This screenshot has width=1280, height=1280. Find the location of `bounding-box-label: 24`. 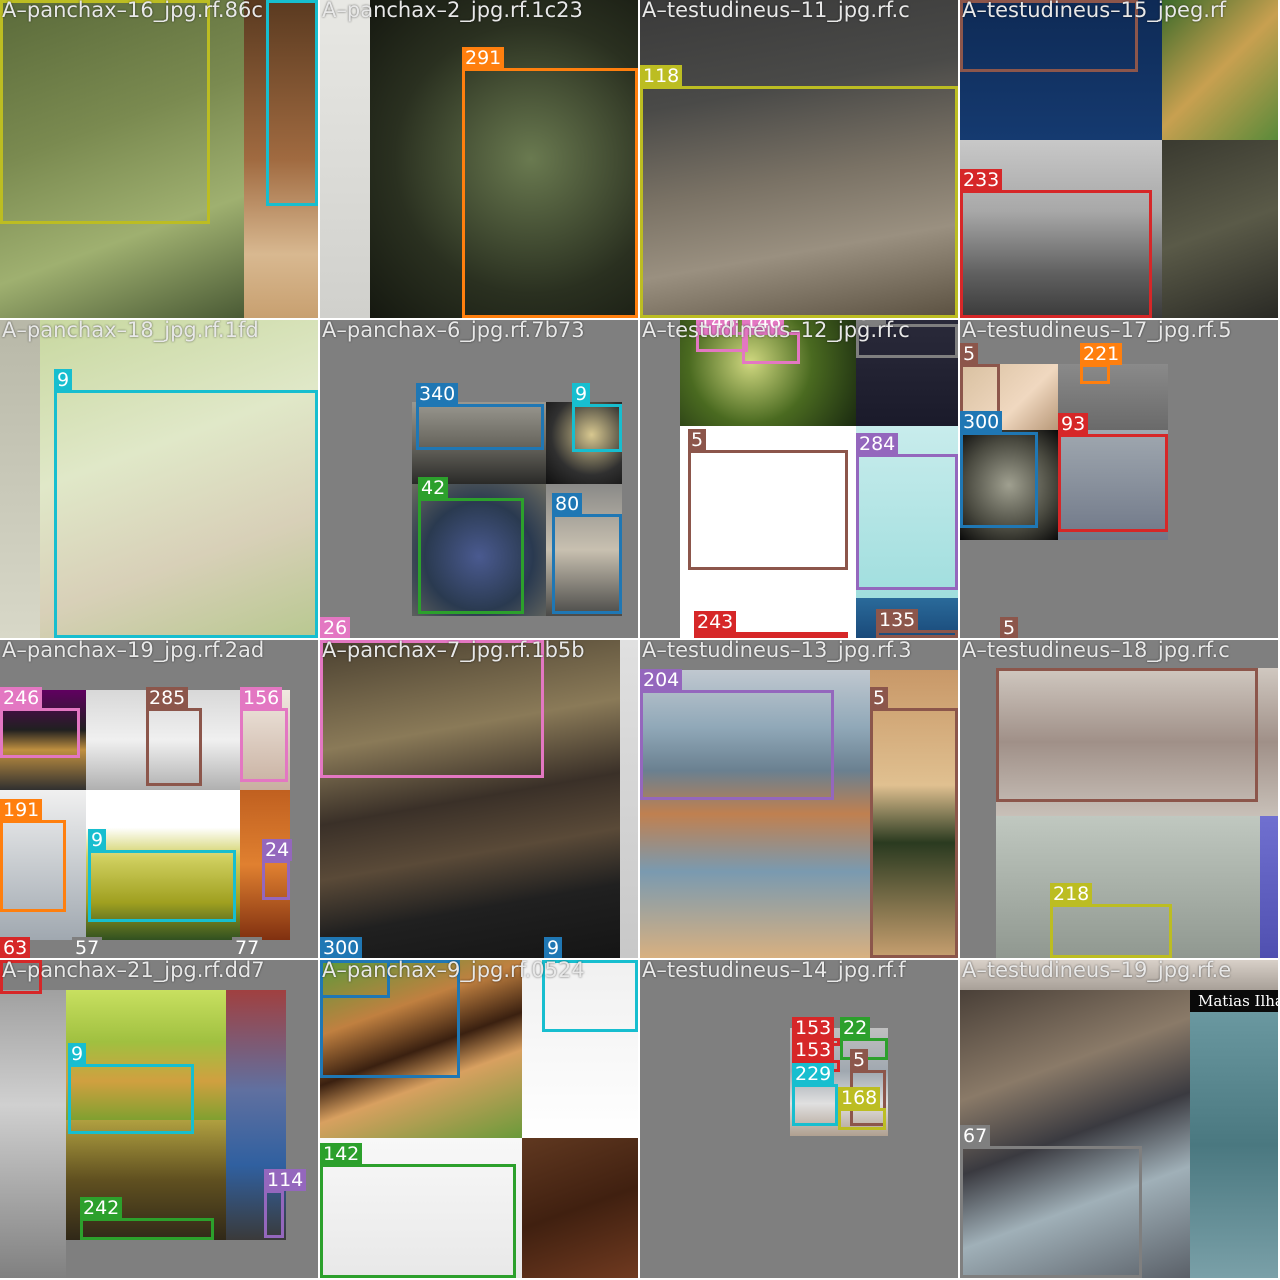

bounding-box-label: 24 is located at coordinates (277, 850).